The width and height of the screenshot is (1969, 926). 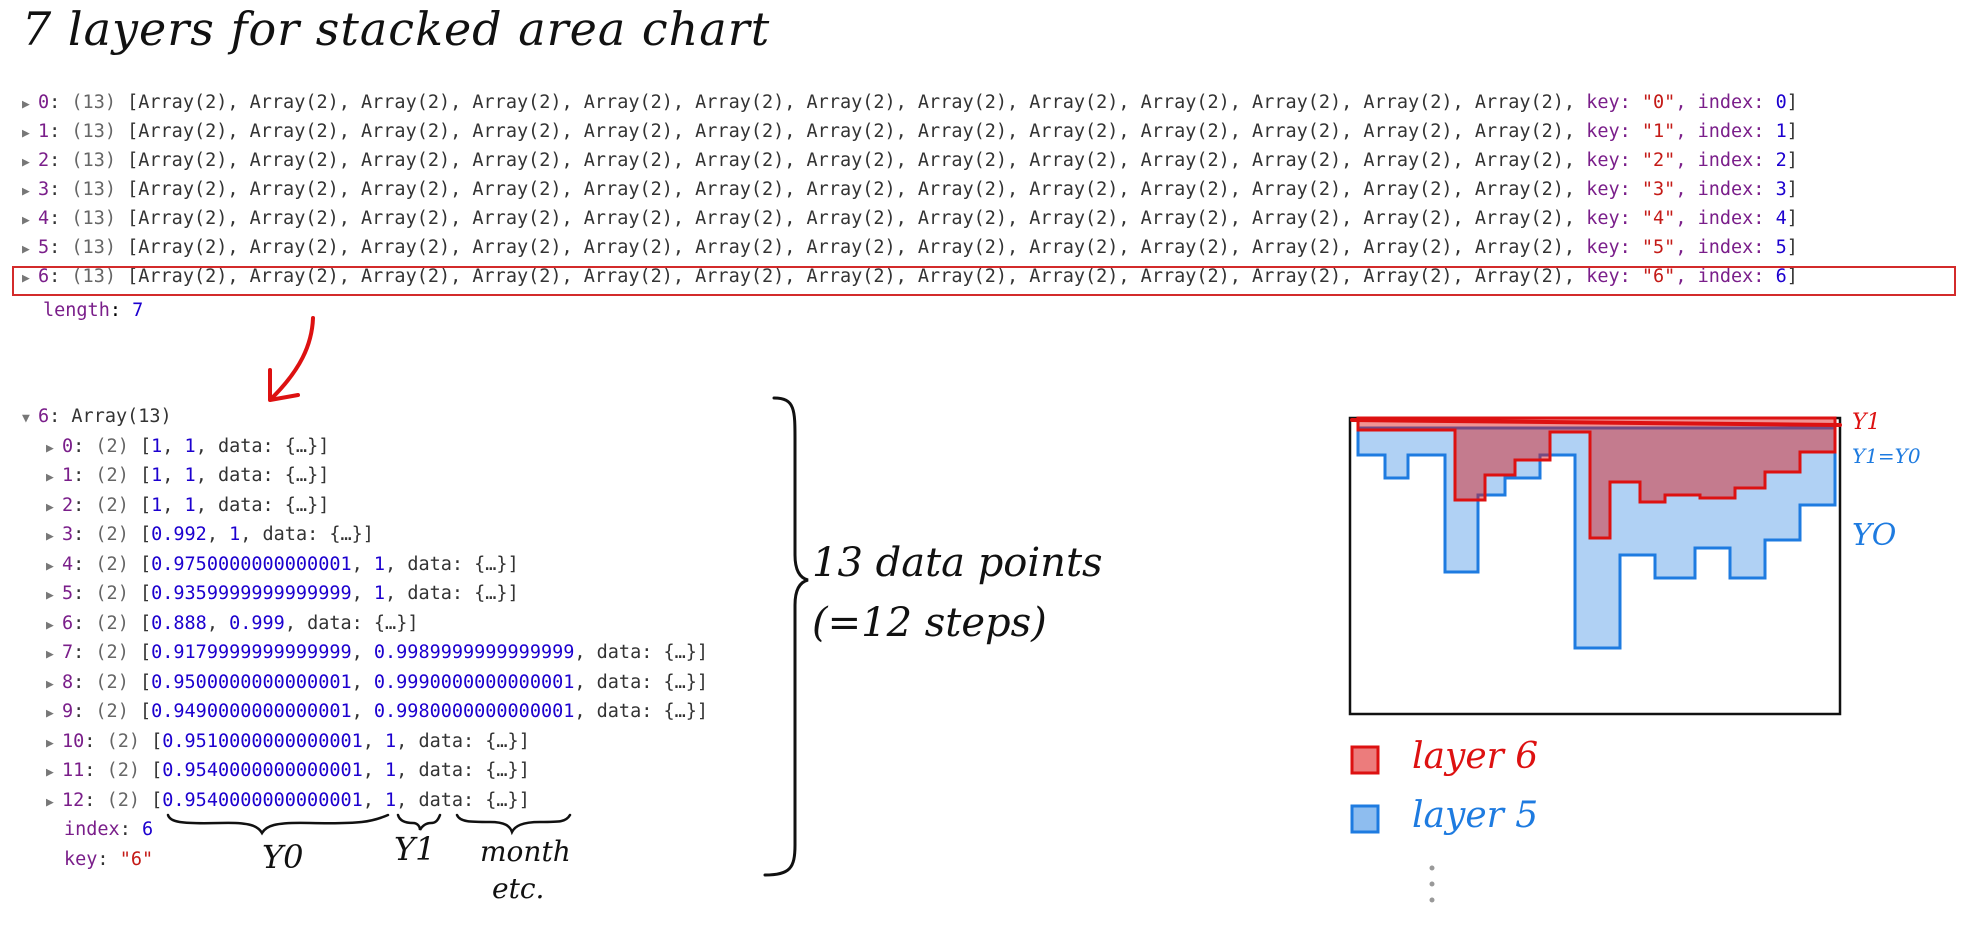 I want to click on red-arrow, so click(x=292, y=358).